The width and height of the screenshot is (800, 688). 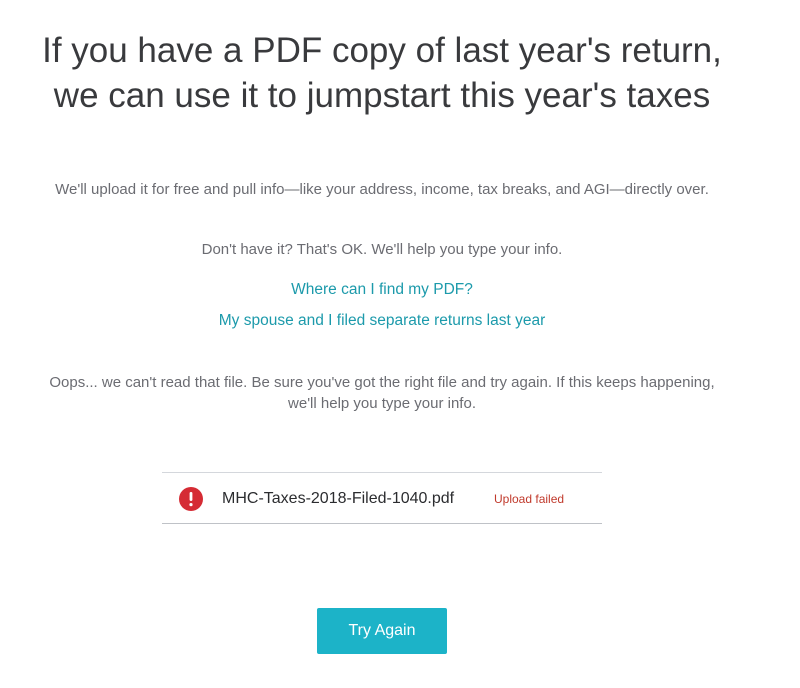 What do you see at coordinates (191, 499) in the screenshot?
I see `alert-circle-icon` at bounding box center [191, 499].